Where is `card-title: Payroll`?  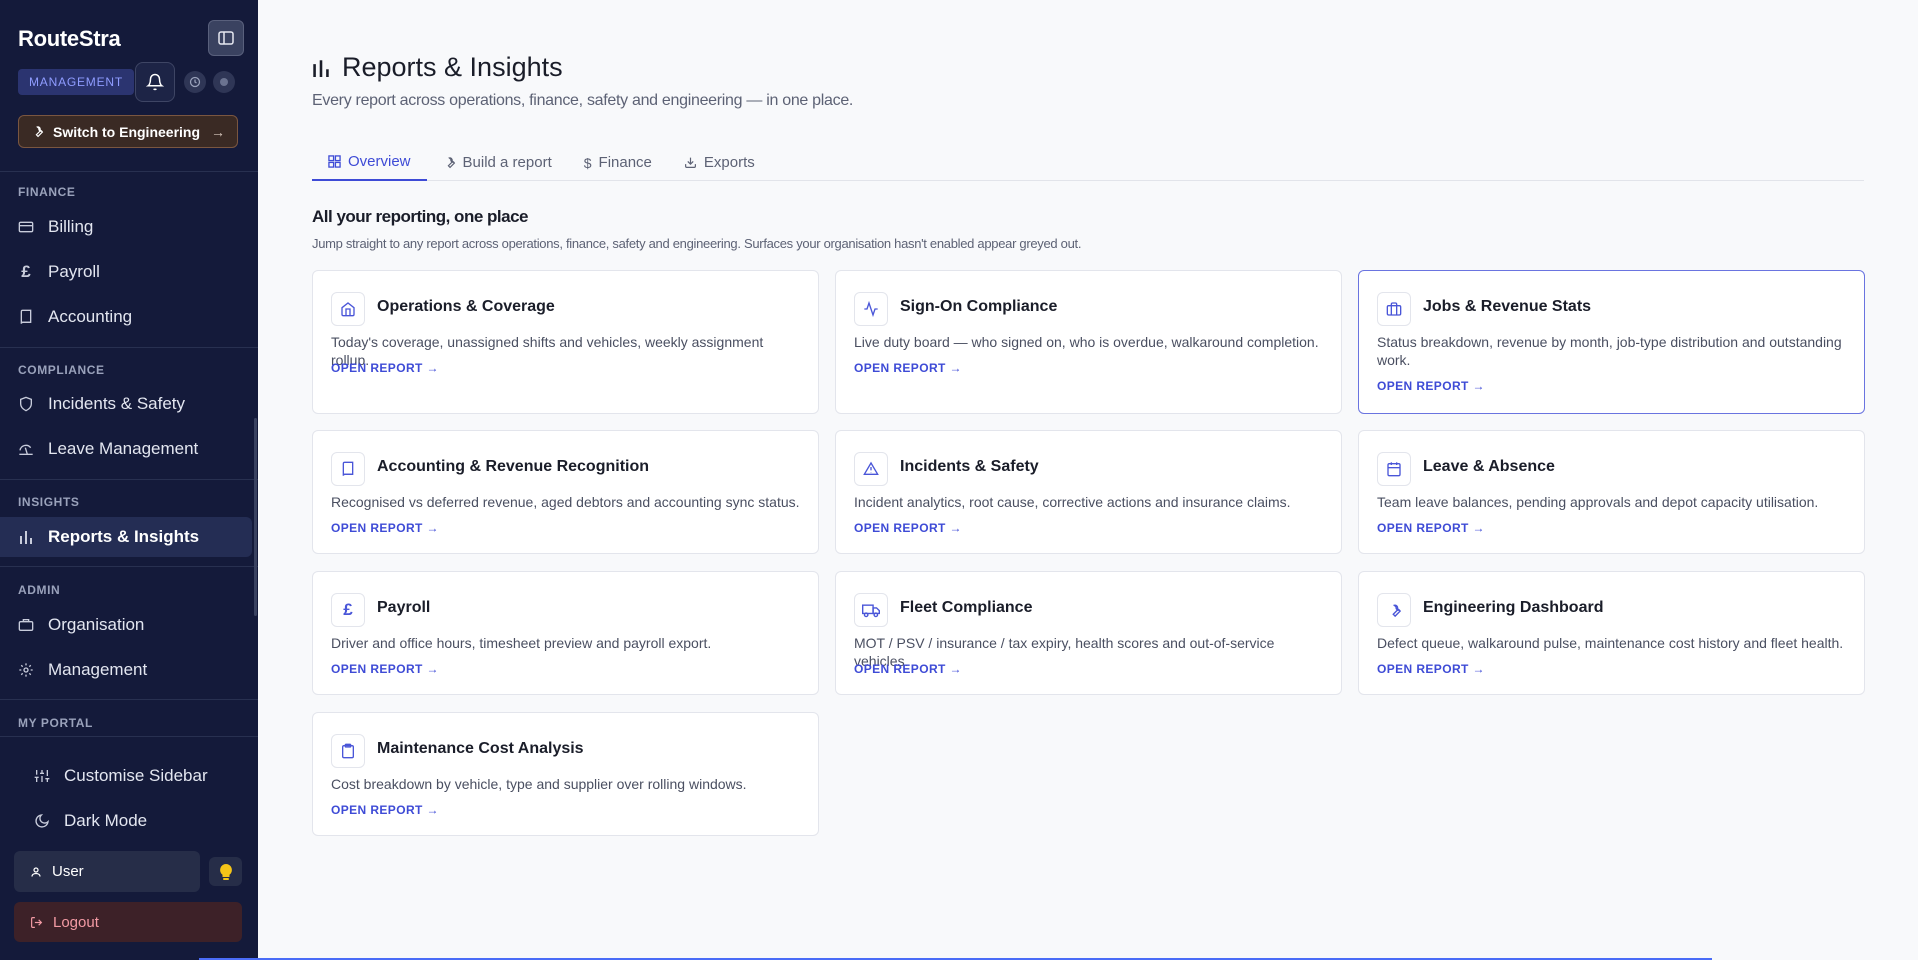
card-title: Payroll is located at coordinates (404, 607).